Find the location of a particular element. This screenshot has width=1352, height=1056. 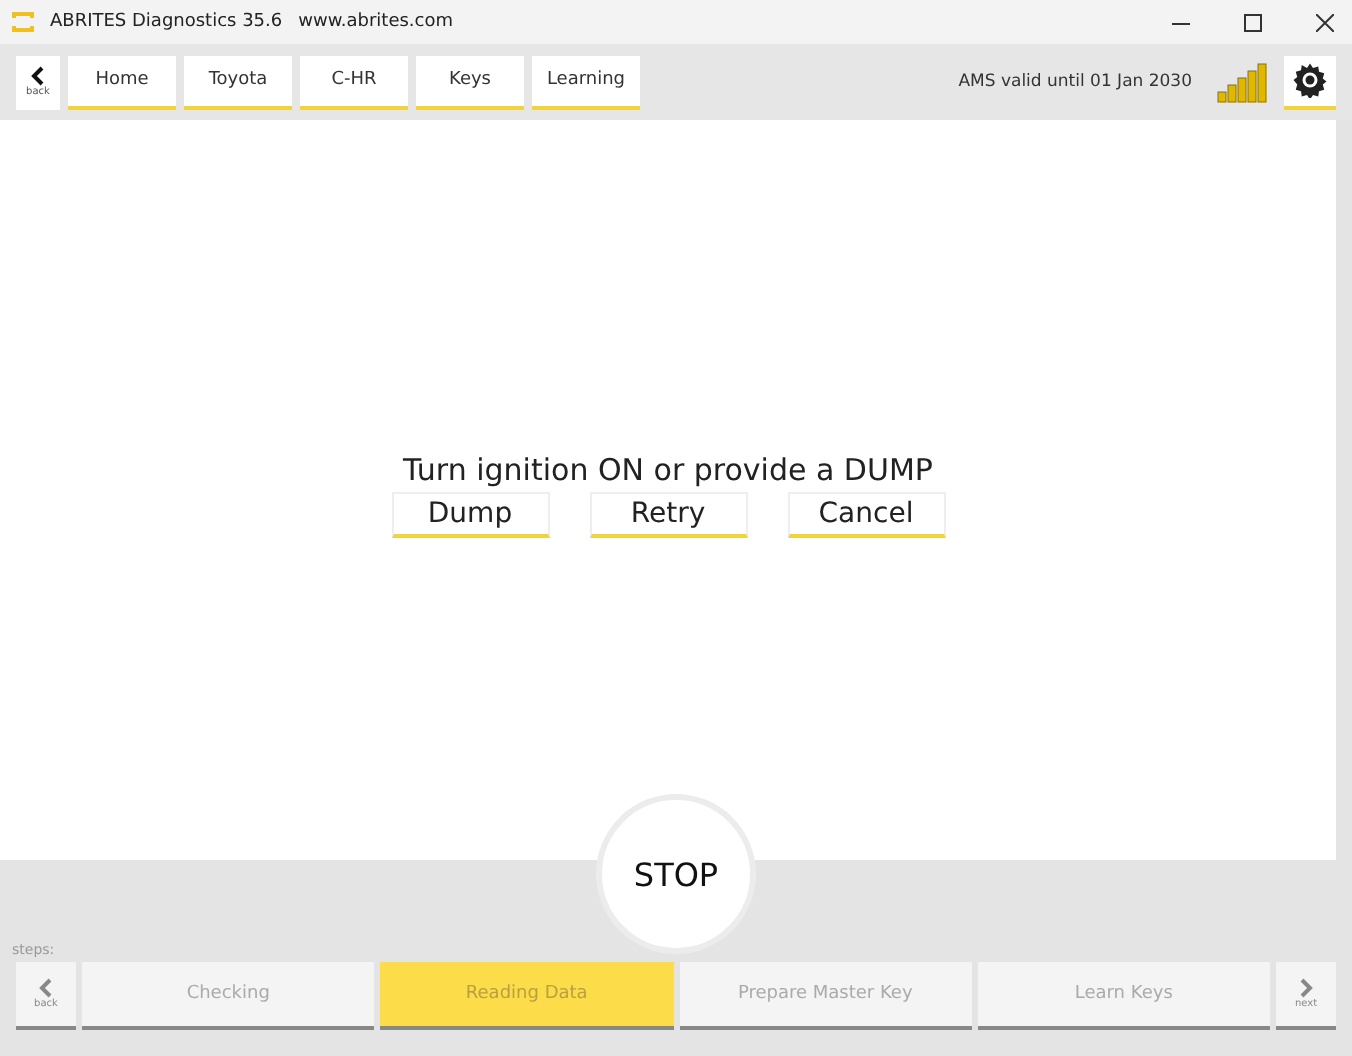

settings-button is located at coordinates (1310, 82).